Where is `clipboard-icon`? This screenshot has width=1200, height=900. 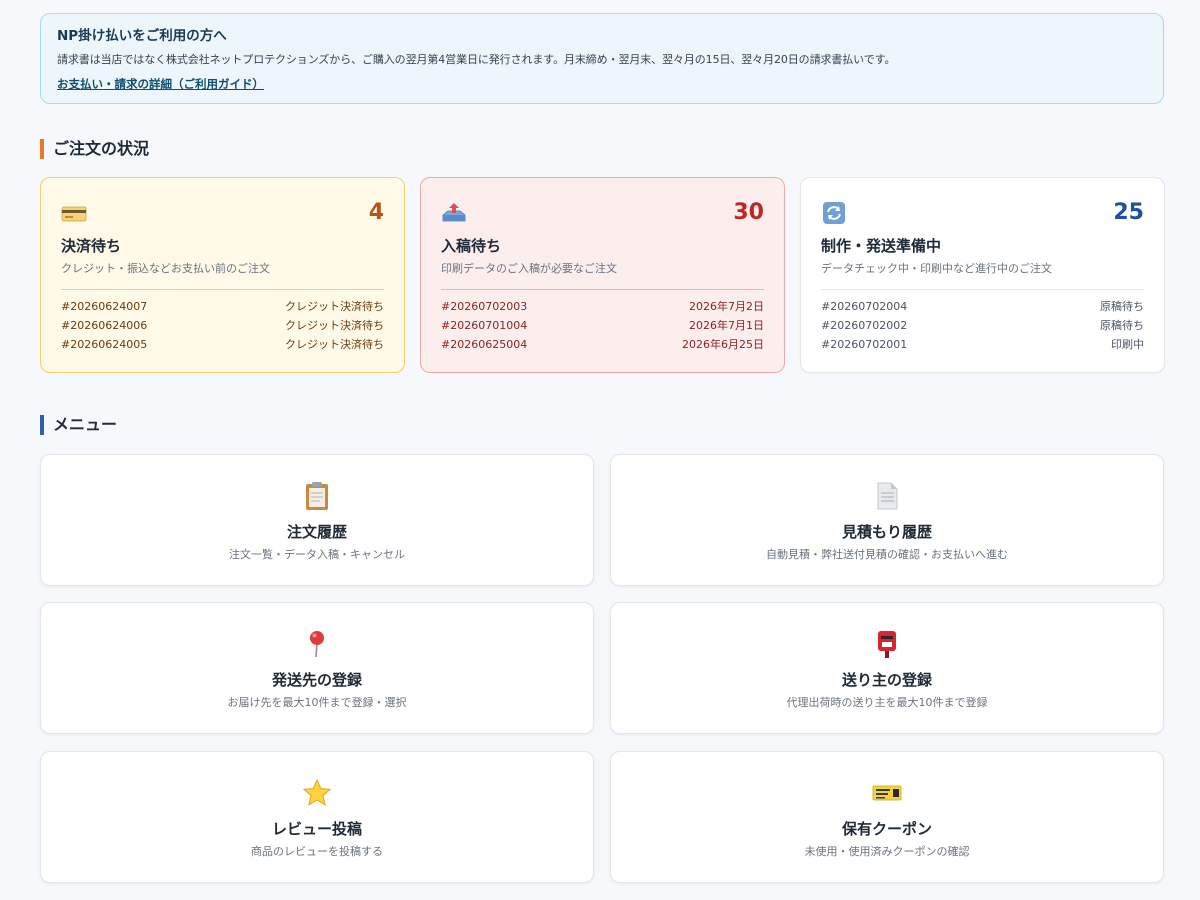 clipboard-icon is located at coordinates (317, 496).